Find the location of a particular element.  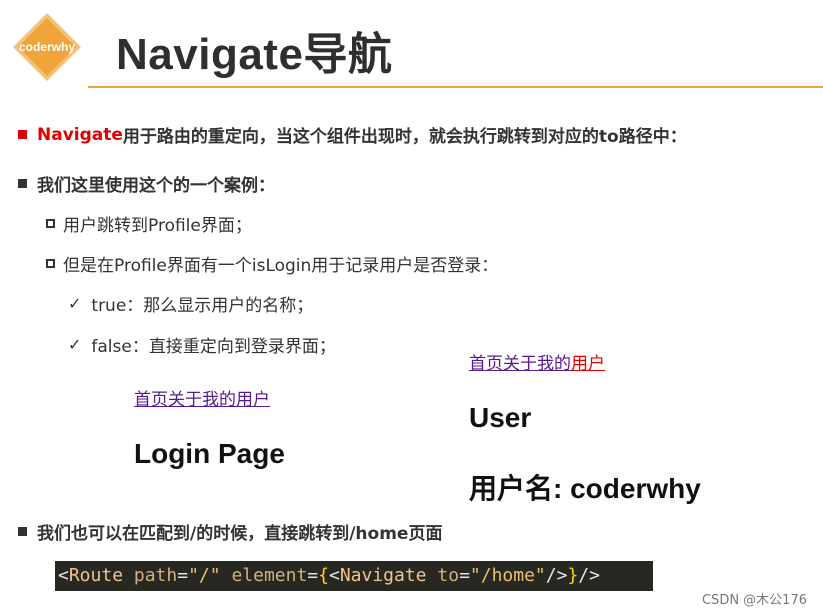

logo-diamond-icon: coderwhy is located at coordinates (47, 47).